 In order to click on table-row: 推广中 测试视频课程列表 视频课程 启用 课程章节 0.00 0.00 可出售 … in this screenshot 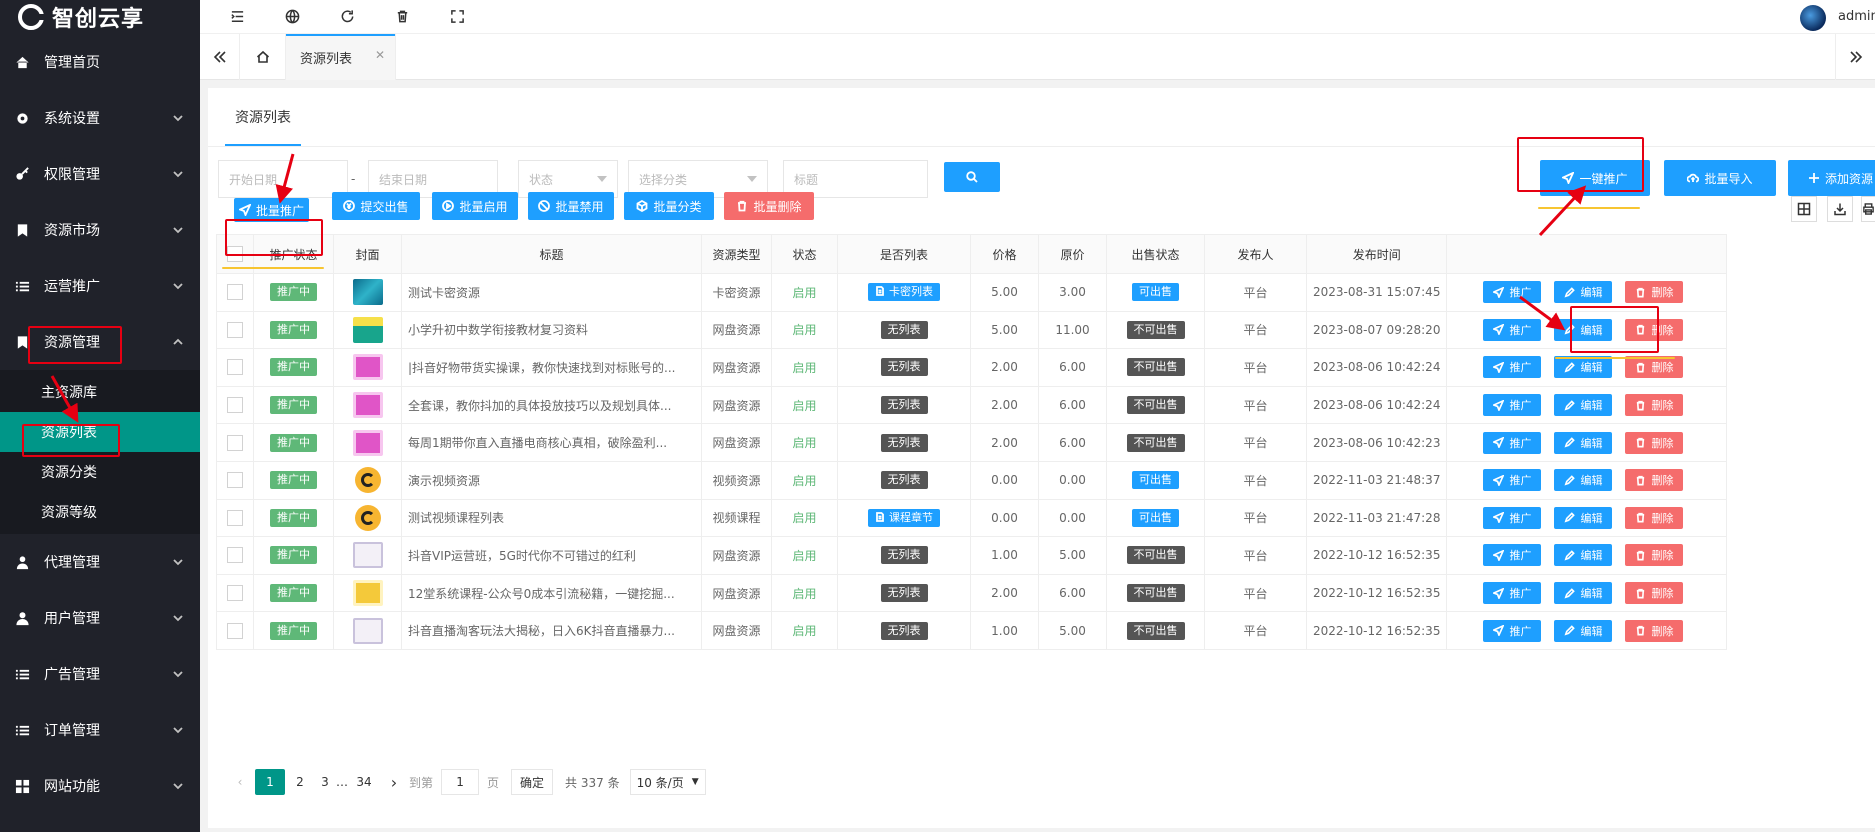, I will do `click(972, 518)`.